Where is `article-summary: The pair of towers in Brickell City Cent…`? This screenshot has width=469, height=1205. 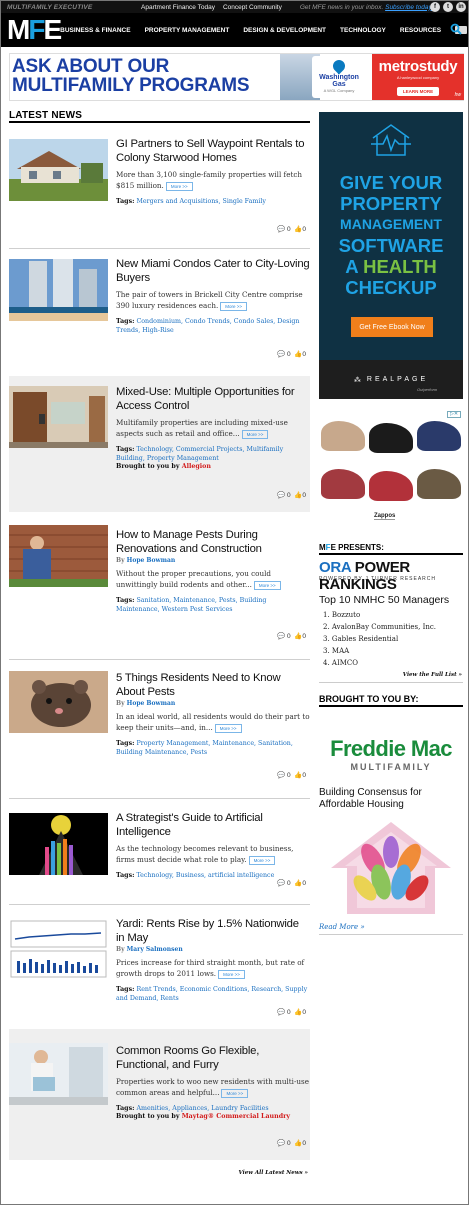 article-summary: The pair of towers in Brickell City Cent… is located at coordinates (213, 300).